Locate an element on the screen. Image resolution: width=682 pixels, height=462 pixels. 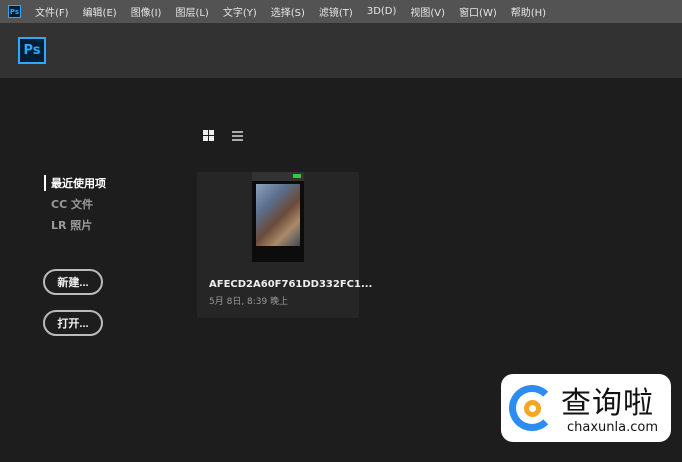
menu-layer: 图层(L) is located at coordinates (191, 11).